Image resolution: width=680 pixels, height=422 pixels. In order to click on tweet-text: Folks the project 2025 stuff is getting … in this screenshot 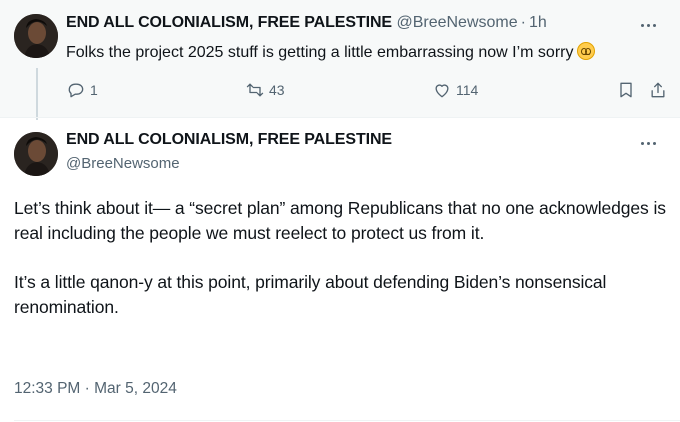, I will do `click(320, 52)`.